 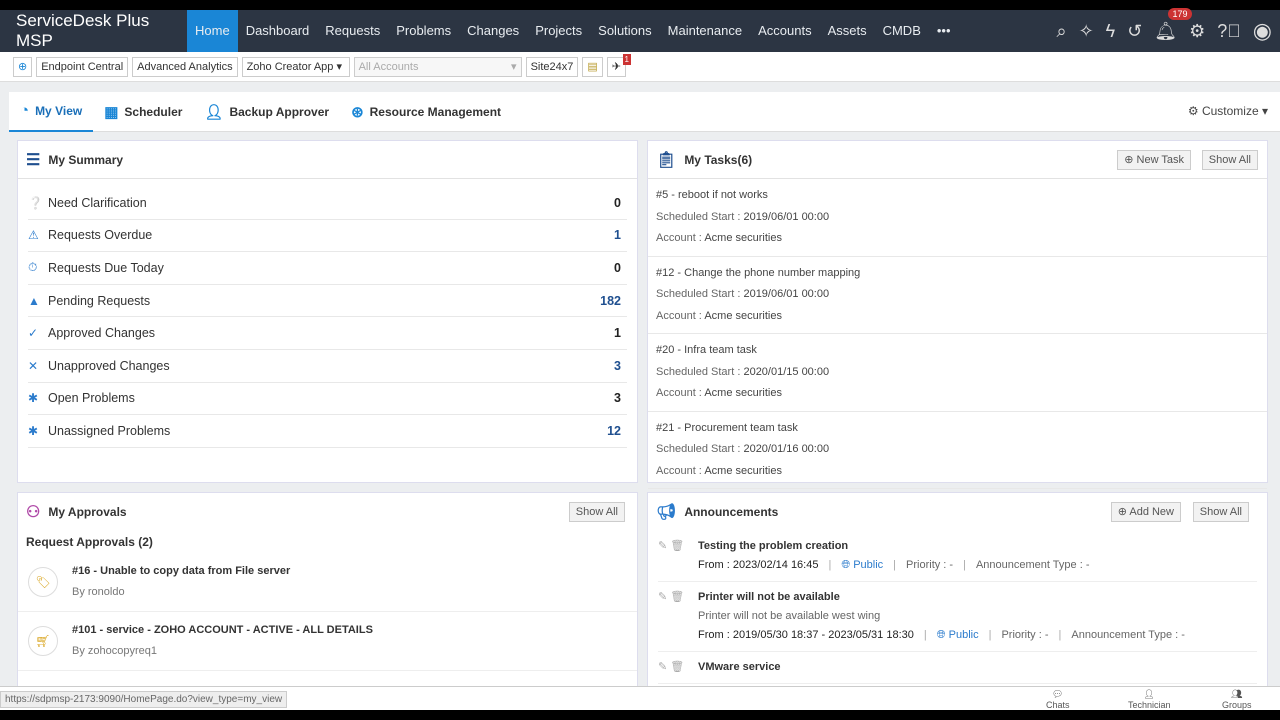 I want to click on avatar: ◉, so click(x=1262, y=31).